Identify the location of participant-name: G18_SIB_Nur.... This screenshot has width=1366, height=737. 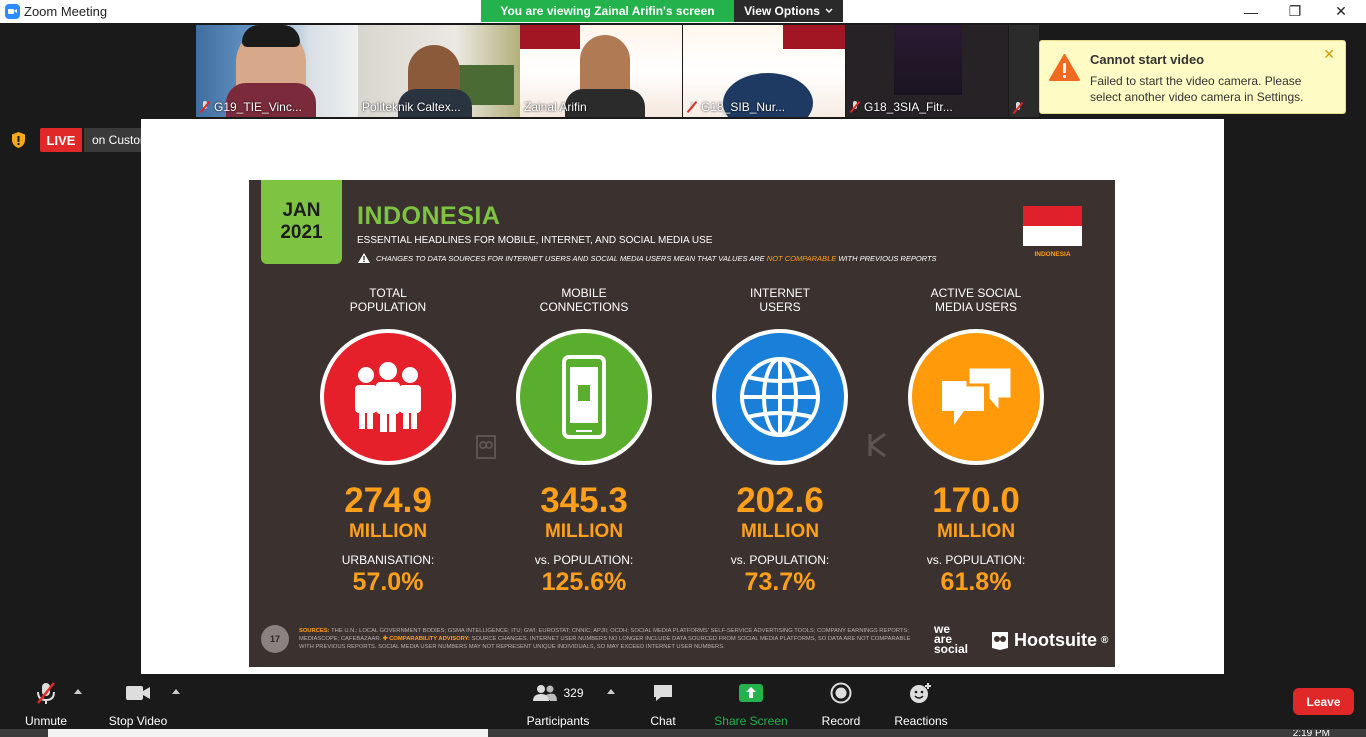
(736, 107).